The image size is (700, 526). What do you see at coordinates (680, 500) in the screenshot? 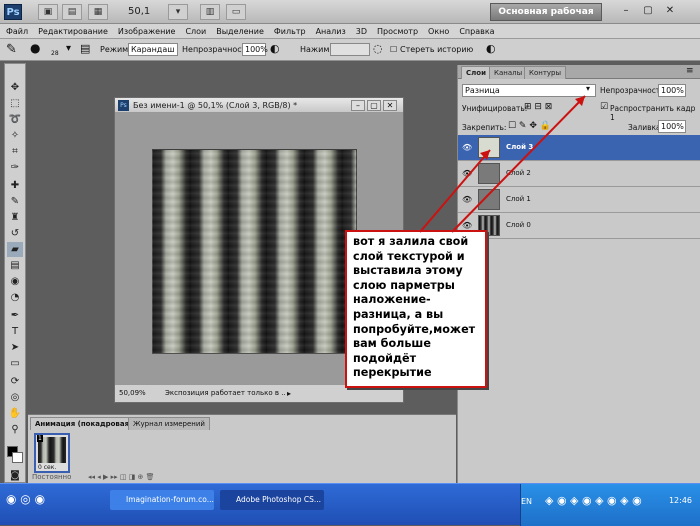
I see `clock: 12:46` at bounding box center [680, 500].